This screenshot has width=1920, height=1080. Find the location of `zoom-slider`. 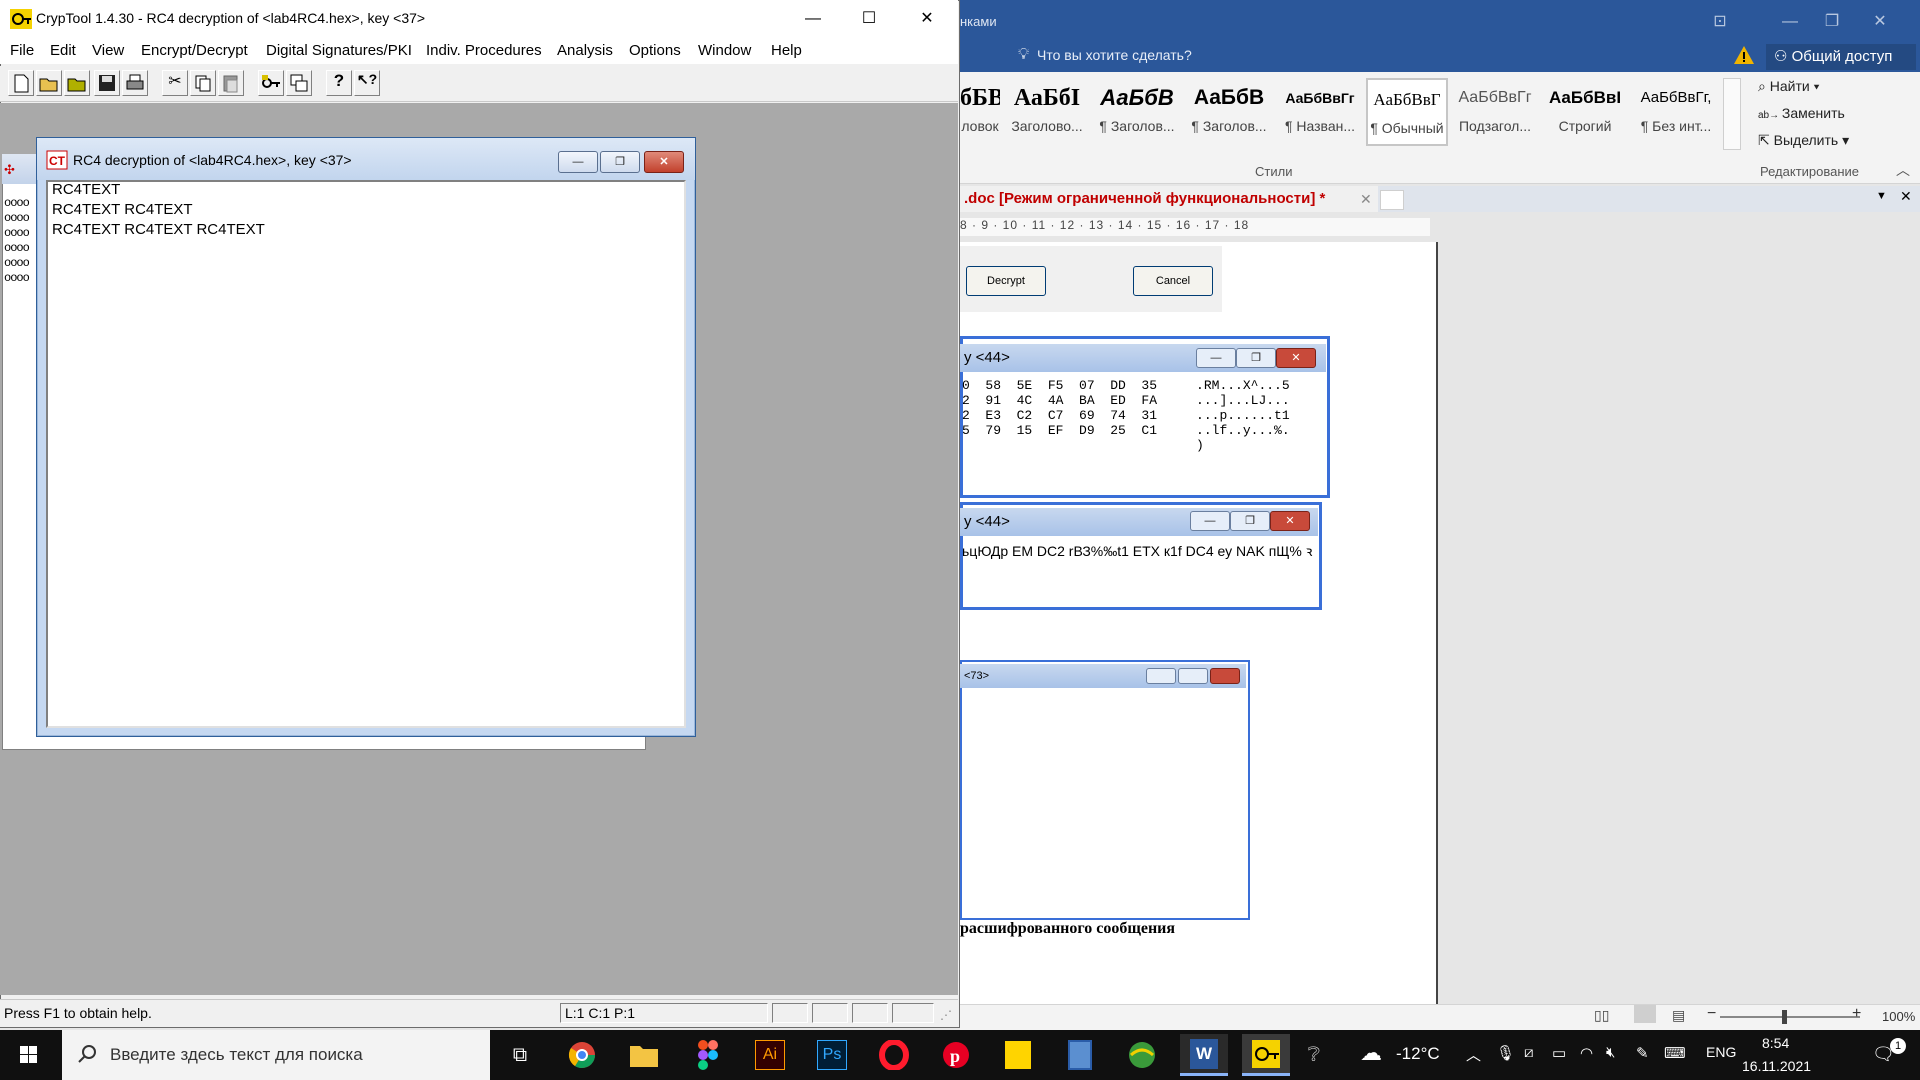

zoom-slider is located at coordinates (1790, 1017).